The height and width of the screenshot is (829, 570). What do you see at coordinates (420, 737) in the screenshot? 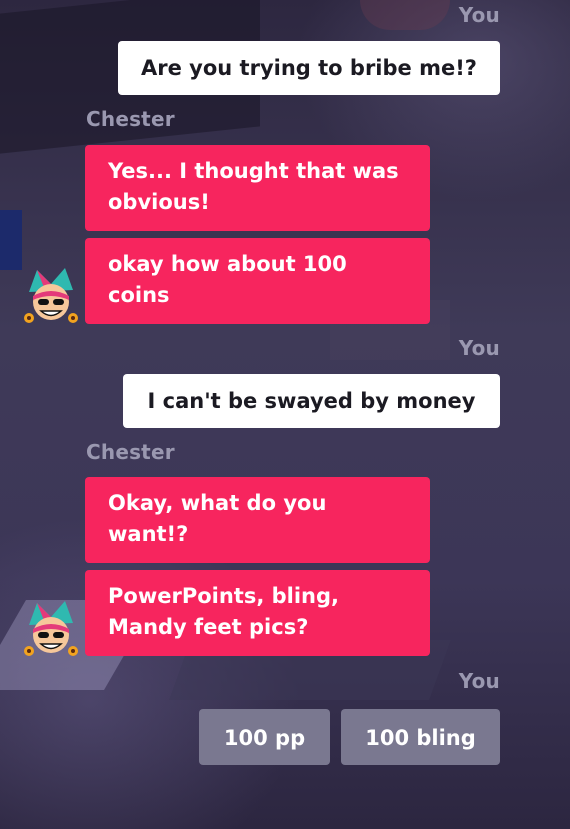
I see `reply-option-100-bling-button: 100 bling` at bounding box center [420, 737].